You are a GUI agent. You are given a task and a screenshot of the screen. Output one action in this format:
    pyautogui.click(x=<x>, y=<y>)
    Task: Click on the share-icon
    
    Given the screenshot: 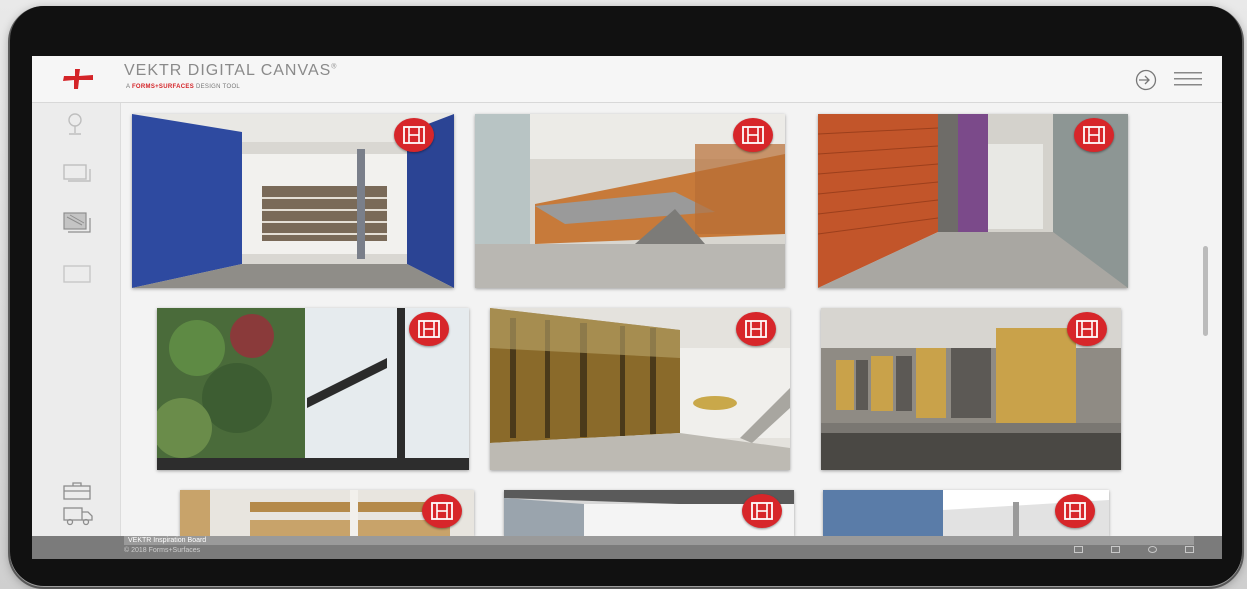 What is the action you would take?
    pyautogui.click(x=1078, y=549)
    